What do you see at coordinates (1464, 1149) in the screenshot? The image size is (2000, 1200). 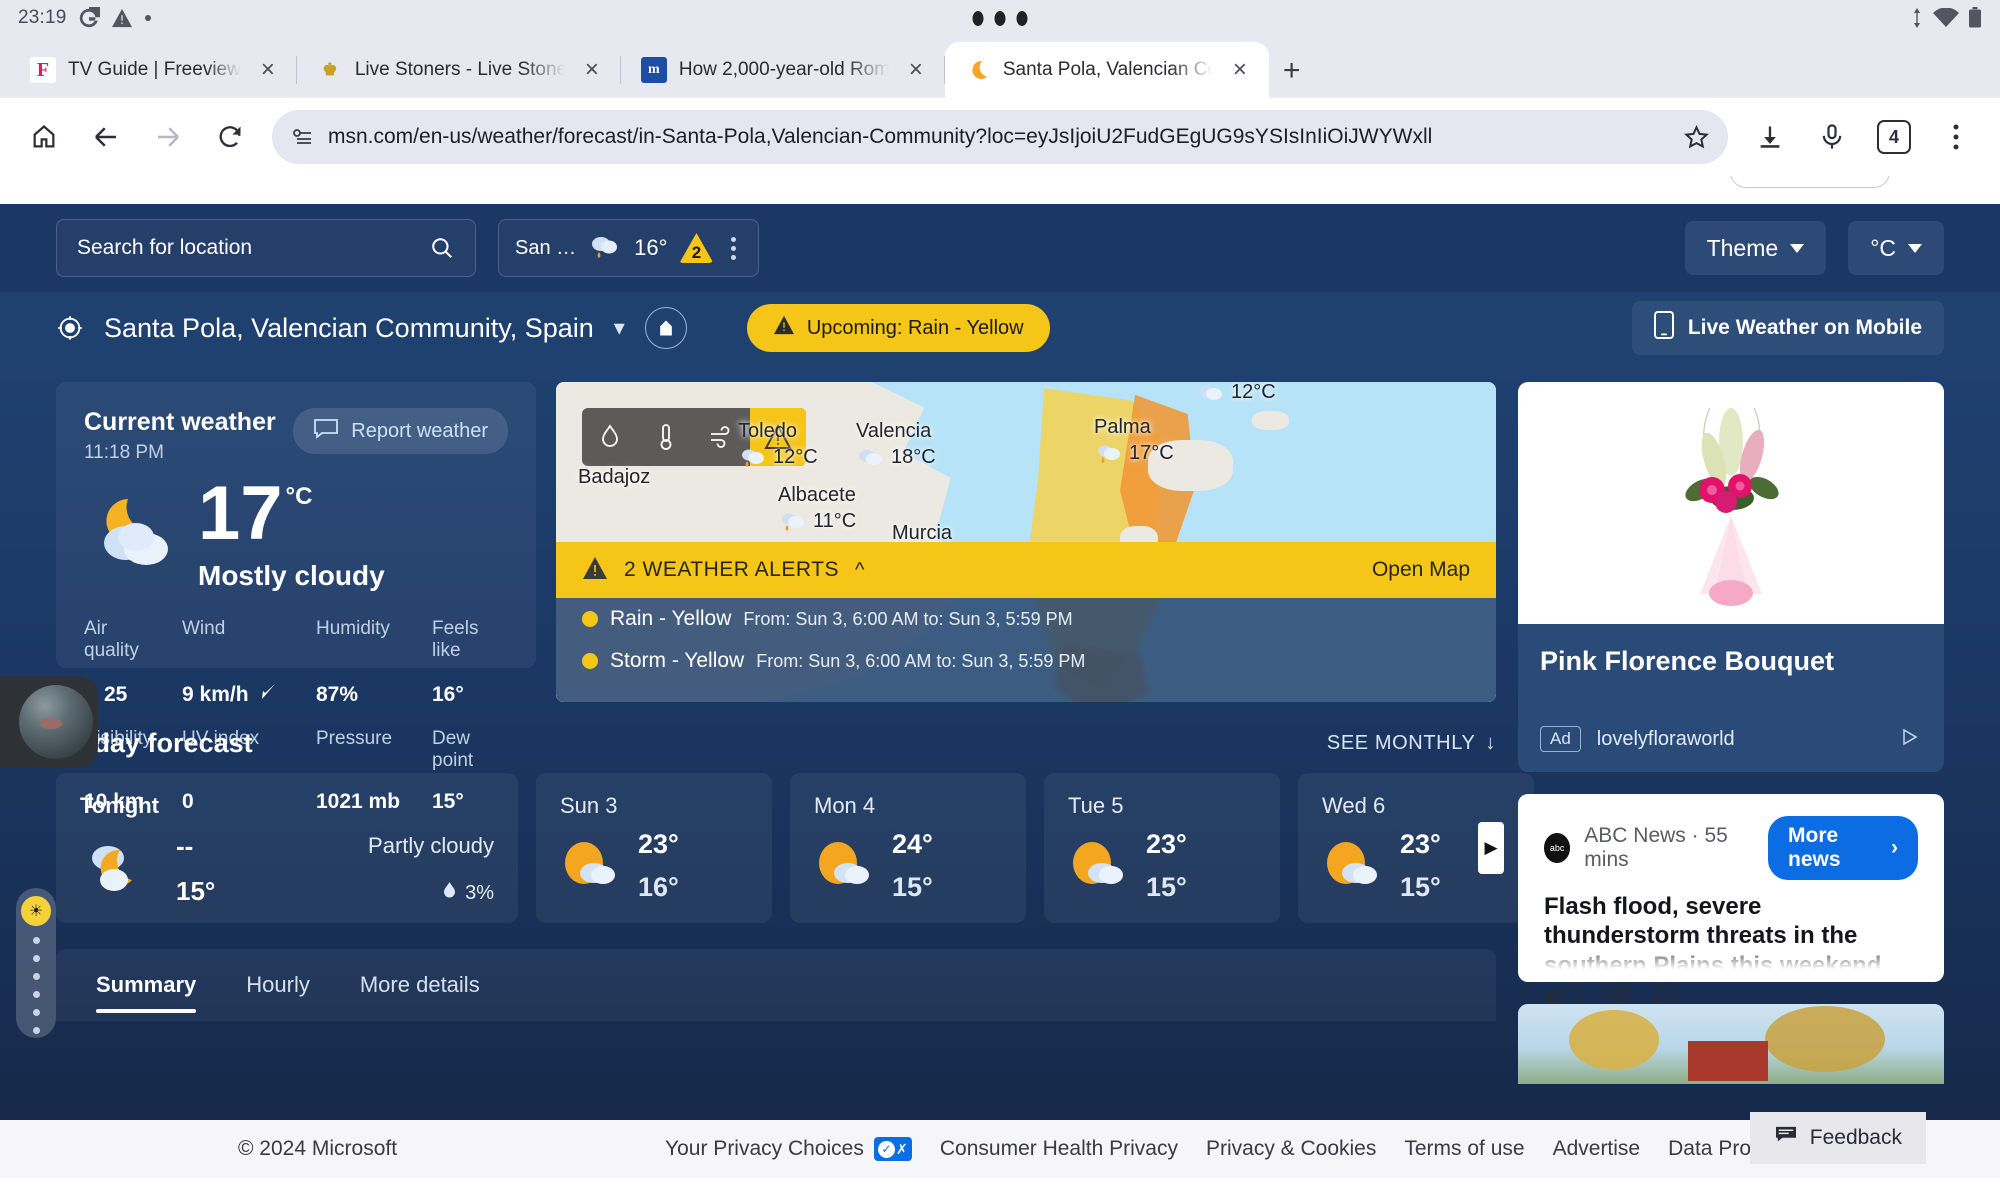 I see `footer-link-terms-of-use: Terms of use` at bounding box center [1464, 1149].